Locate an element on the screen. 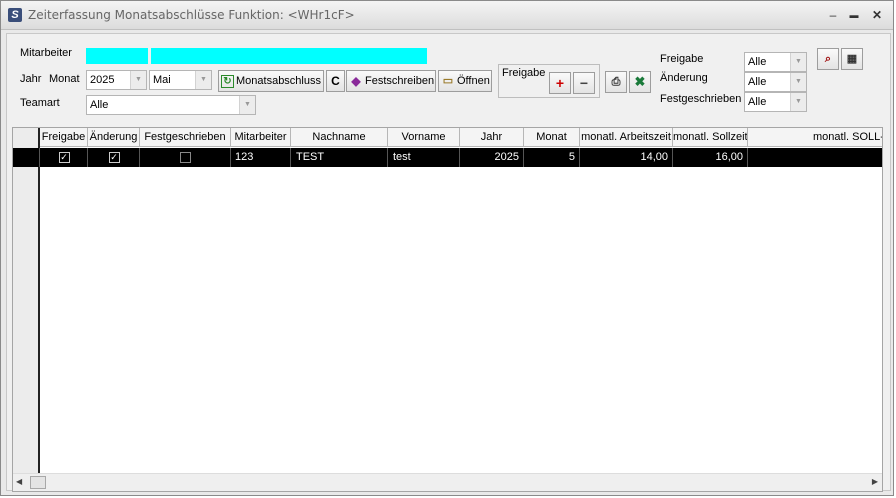 The image size is (896, 498). freigabe-checkbox: ✓ is located at coordinates (64, 157).